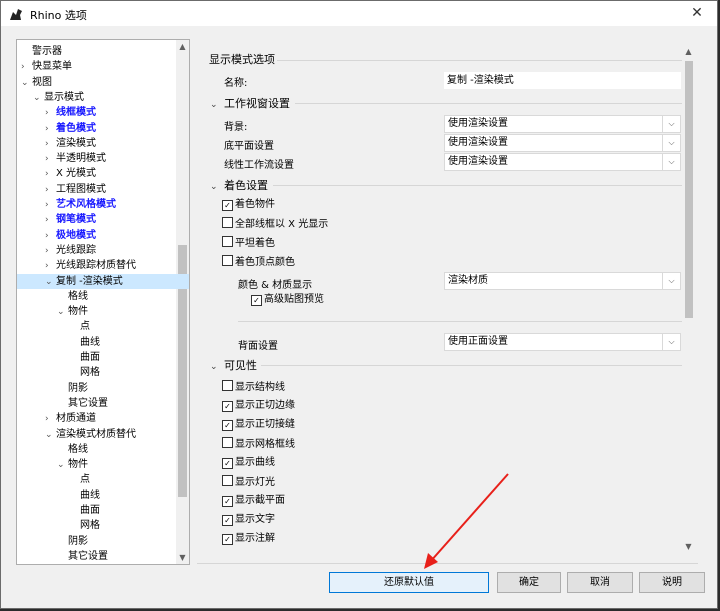 Image resolution: width=720 pixels, height=611 pixels. Describe the element at coordinates (562, 80) in the screenshot. I see `name-field: 复制 -渲染模式` at that location.